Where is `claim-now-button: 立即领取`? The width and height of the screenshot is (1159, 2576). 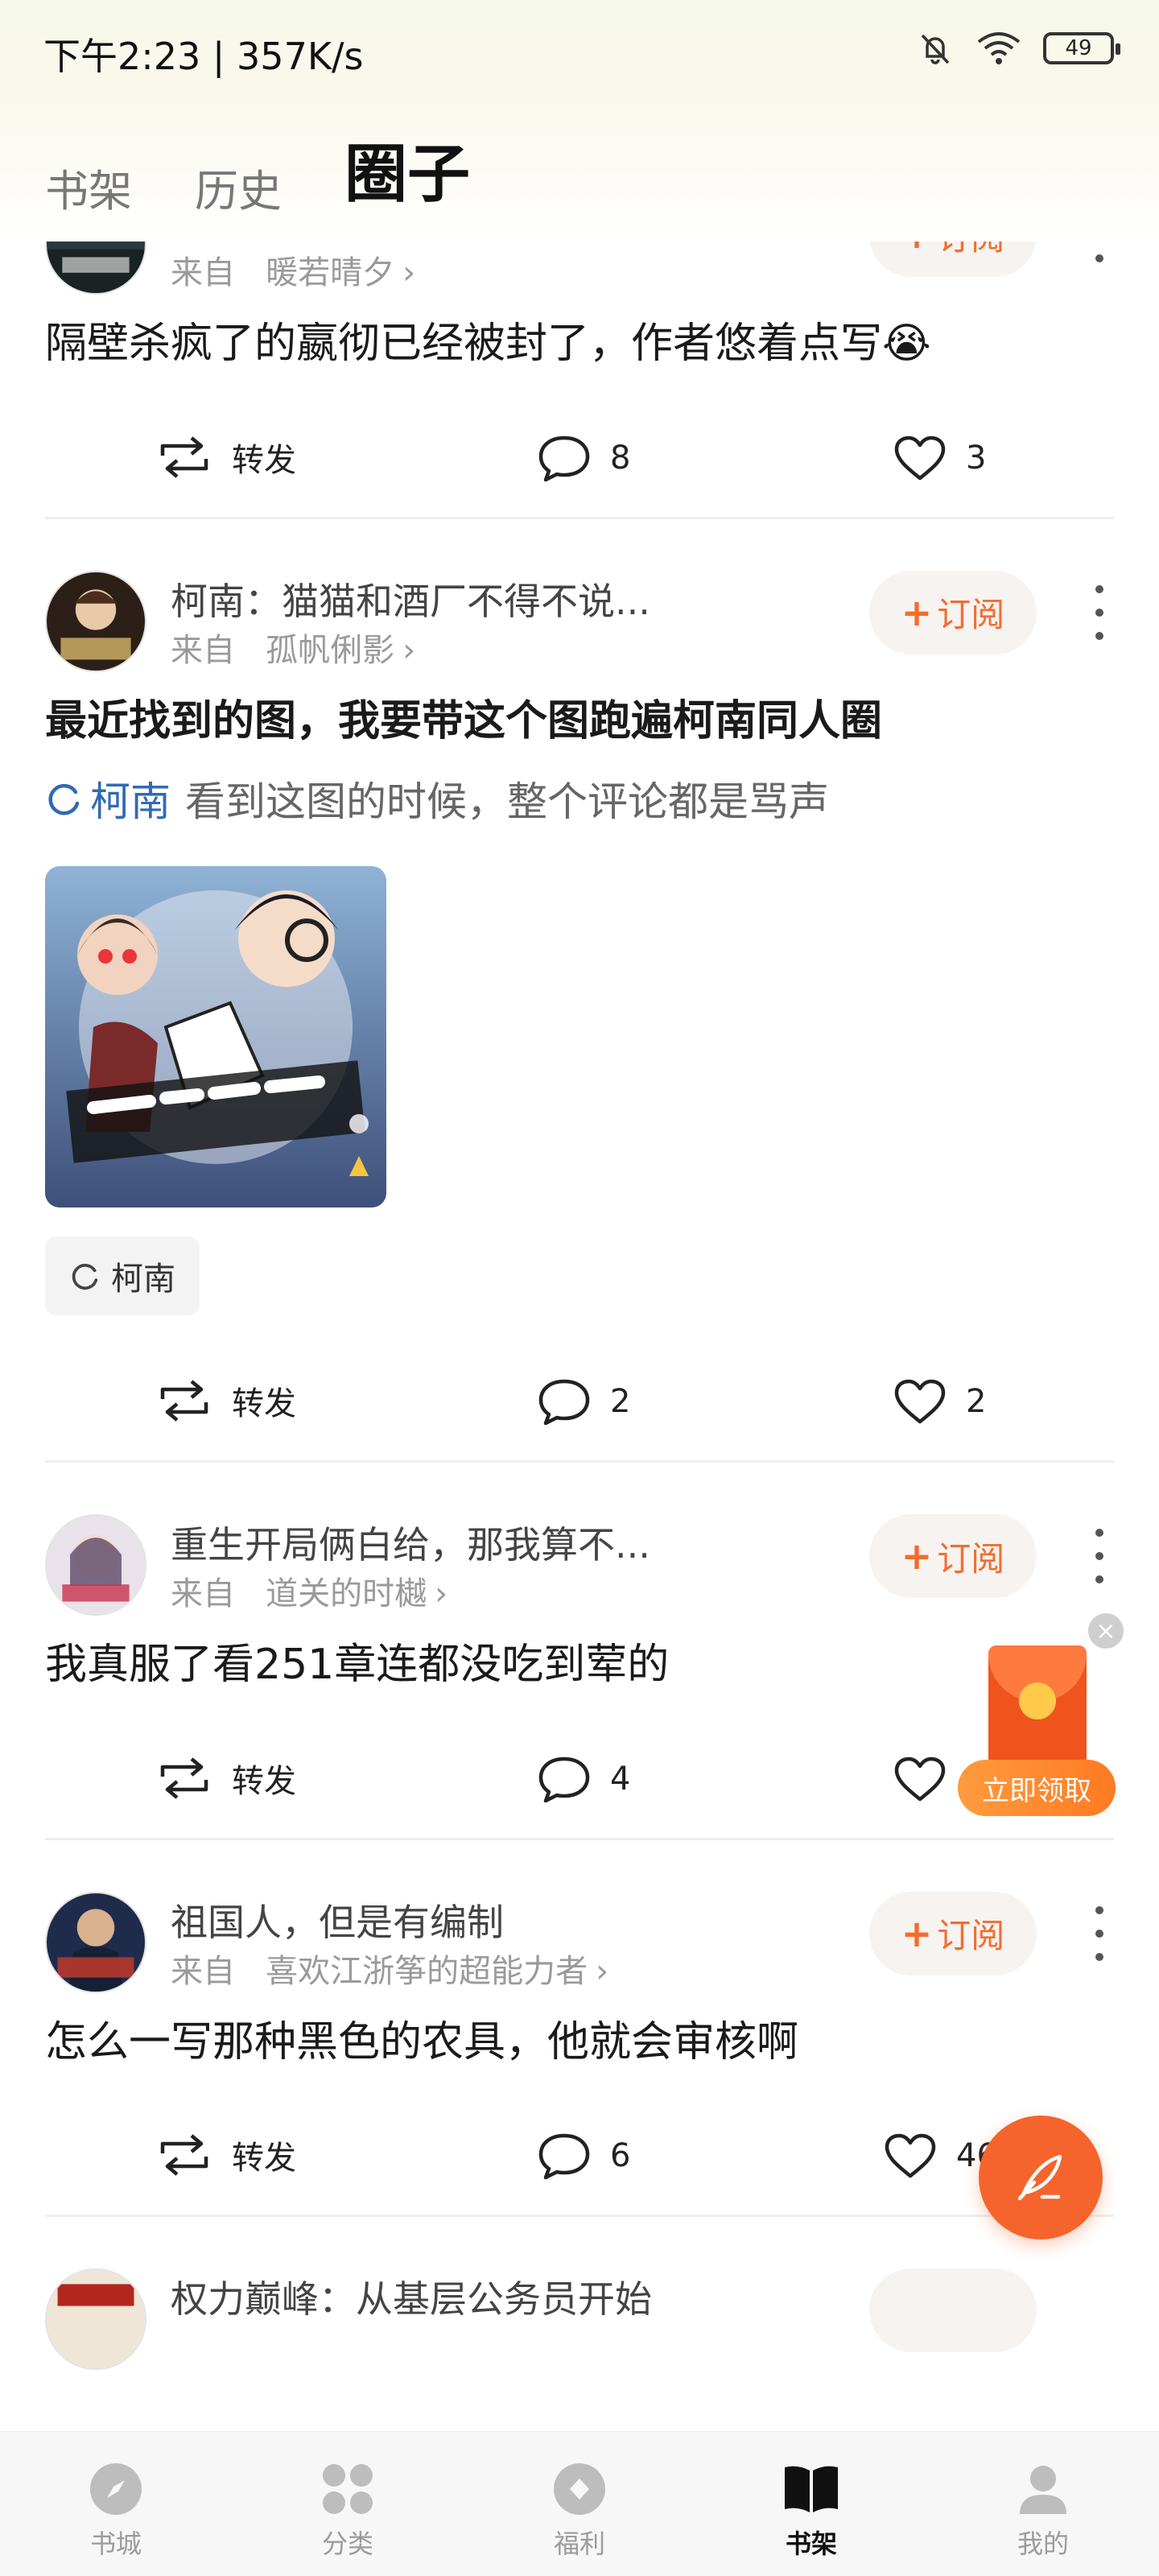
claim-now-button: 立即领取 is located at coordinates (1037, 1788).